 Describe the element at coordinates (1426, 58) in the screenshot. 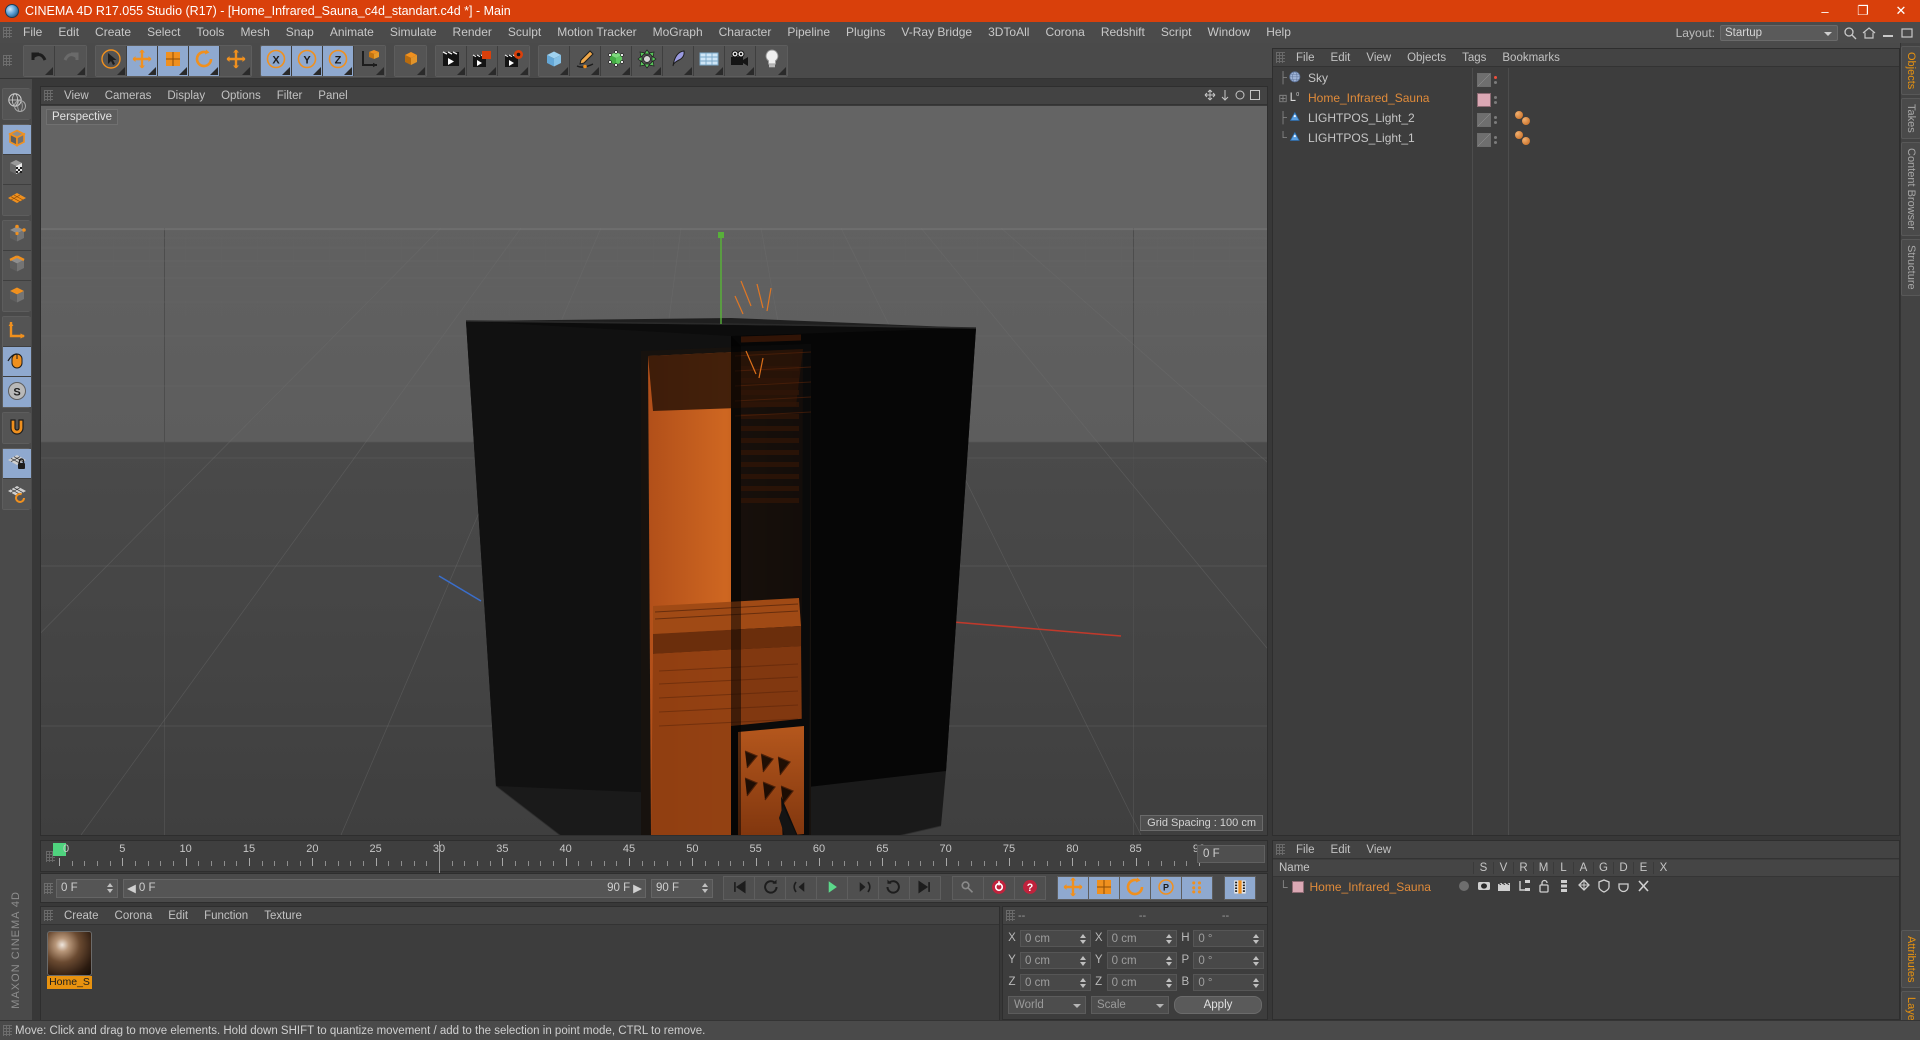

I see `object-menu-objects: Objects` at that location.